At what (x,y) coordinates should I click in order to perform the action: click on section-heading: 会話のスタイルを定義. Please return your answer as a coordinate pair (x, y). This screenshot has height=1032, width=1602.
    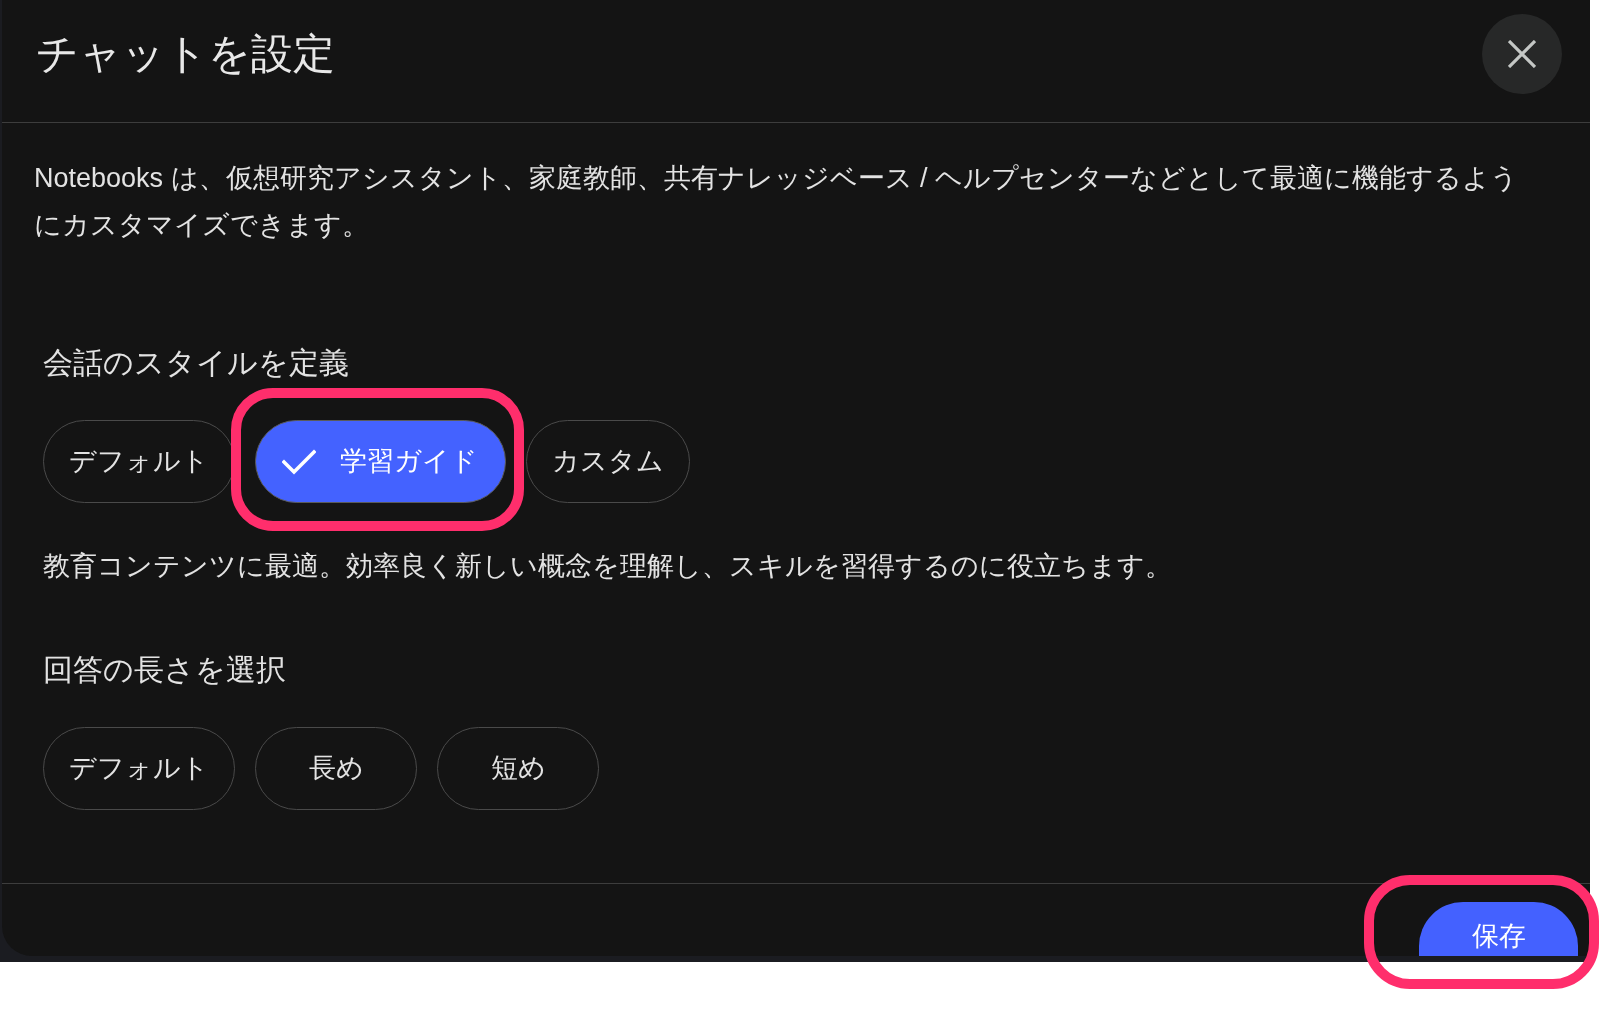
    Looking at the image, I should click on (196, 363).